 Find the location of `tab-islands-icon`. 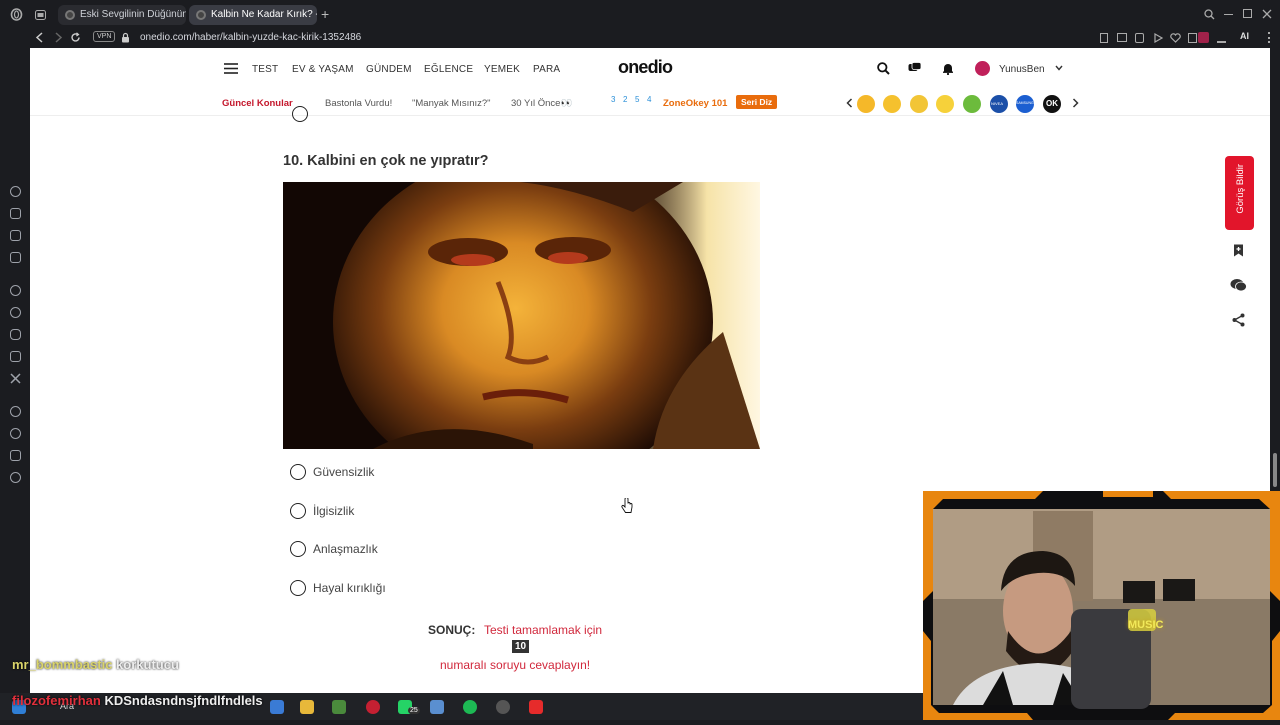

tab-islands-icon is located at coordinates (40, 15).